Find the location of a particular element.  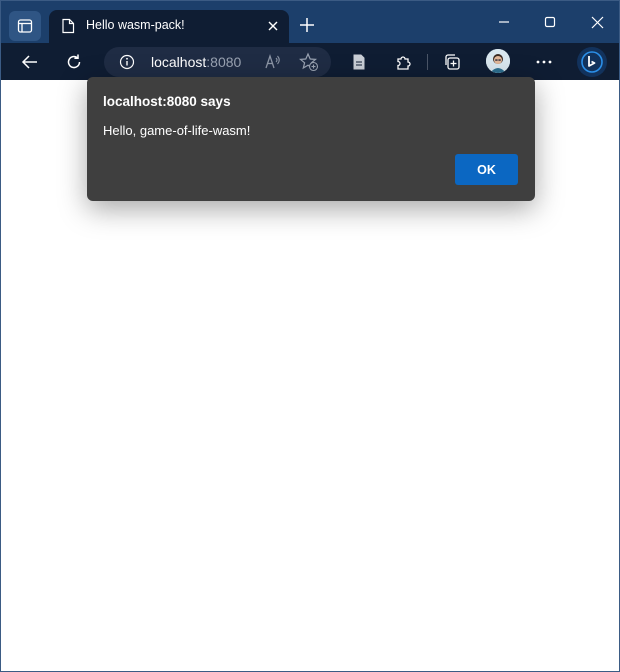

new-tab-button is located at coordinates (307, 25).